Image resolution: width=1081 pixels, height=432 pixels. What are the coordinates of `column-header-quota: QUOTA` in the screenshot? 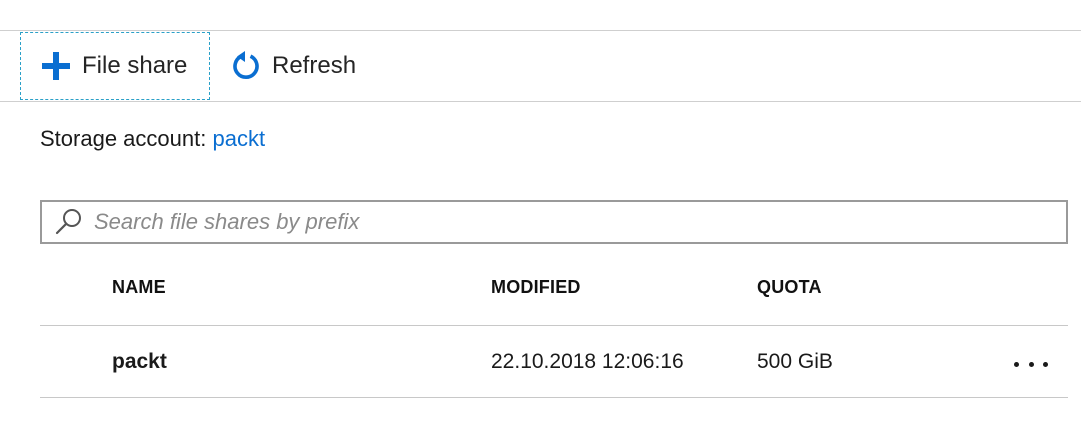 It's located at (789, 287).